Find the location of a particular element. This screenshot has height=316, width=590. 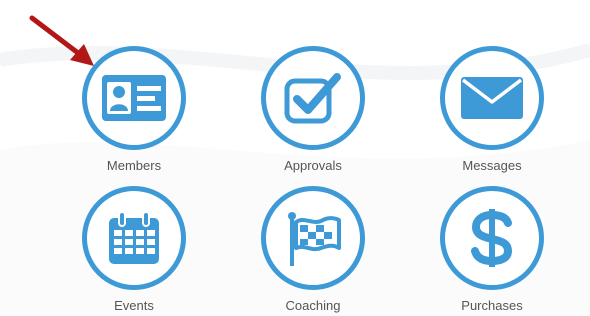

calendar-icon is located at coordinates (134, 237).